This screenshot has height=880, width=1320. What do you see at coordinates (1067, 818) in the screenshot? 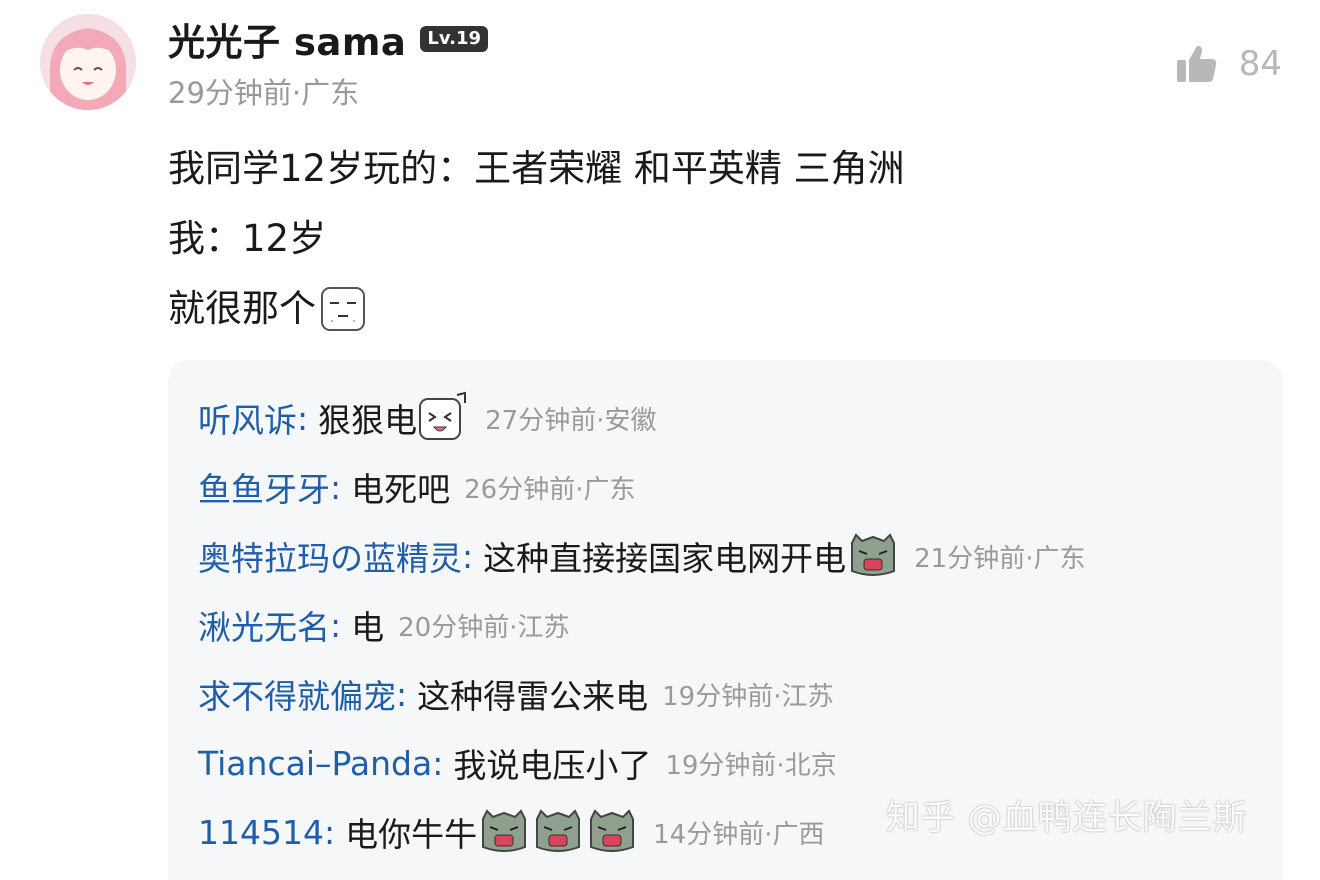
I see `watermark: 知乎 @血鸭连长陶兰斯` at bounding box center [1067, 818].